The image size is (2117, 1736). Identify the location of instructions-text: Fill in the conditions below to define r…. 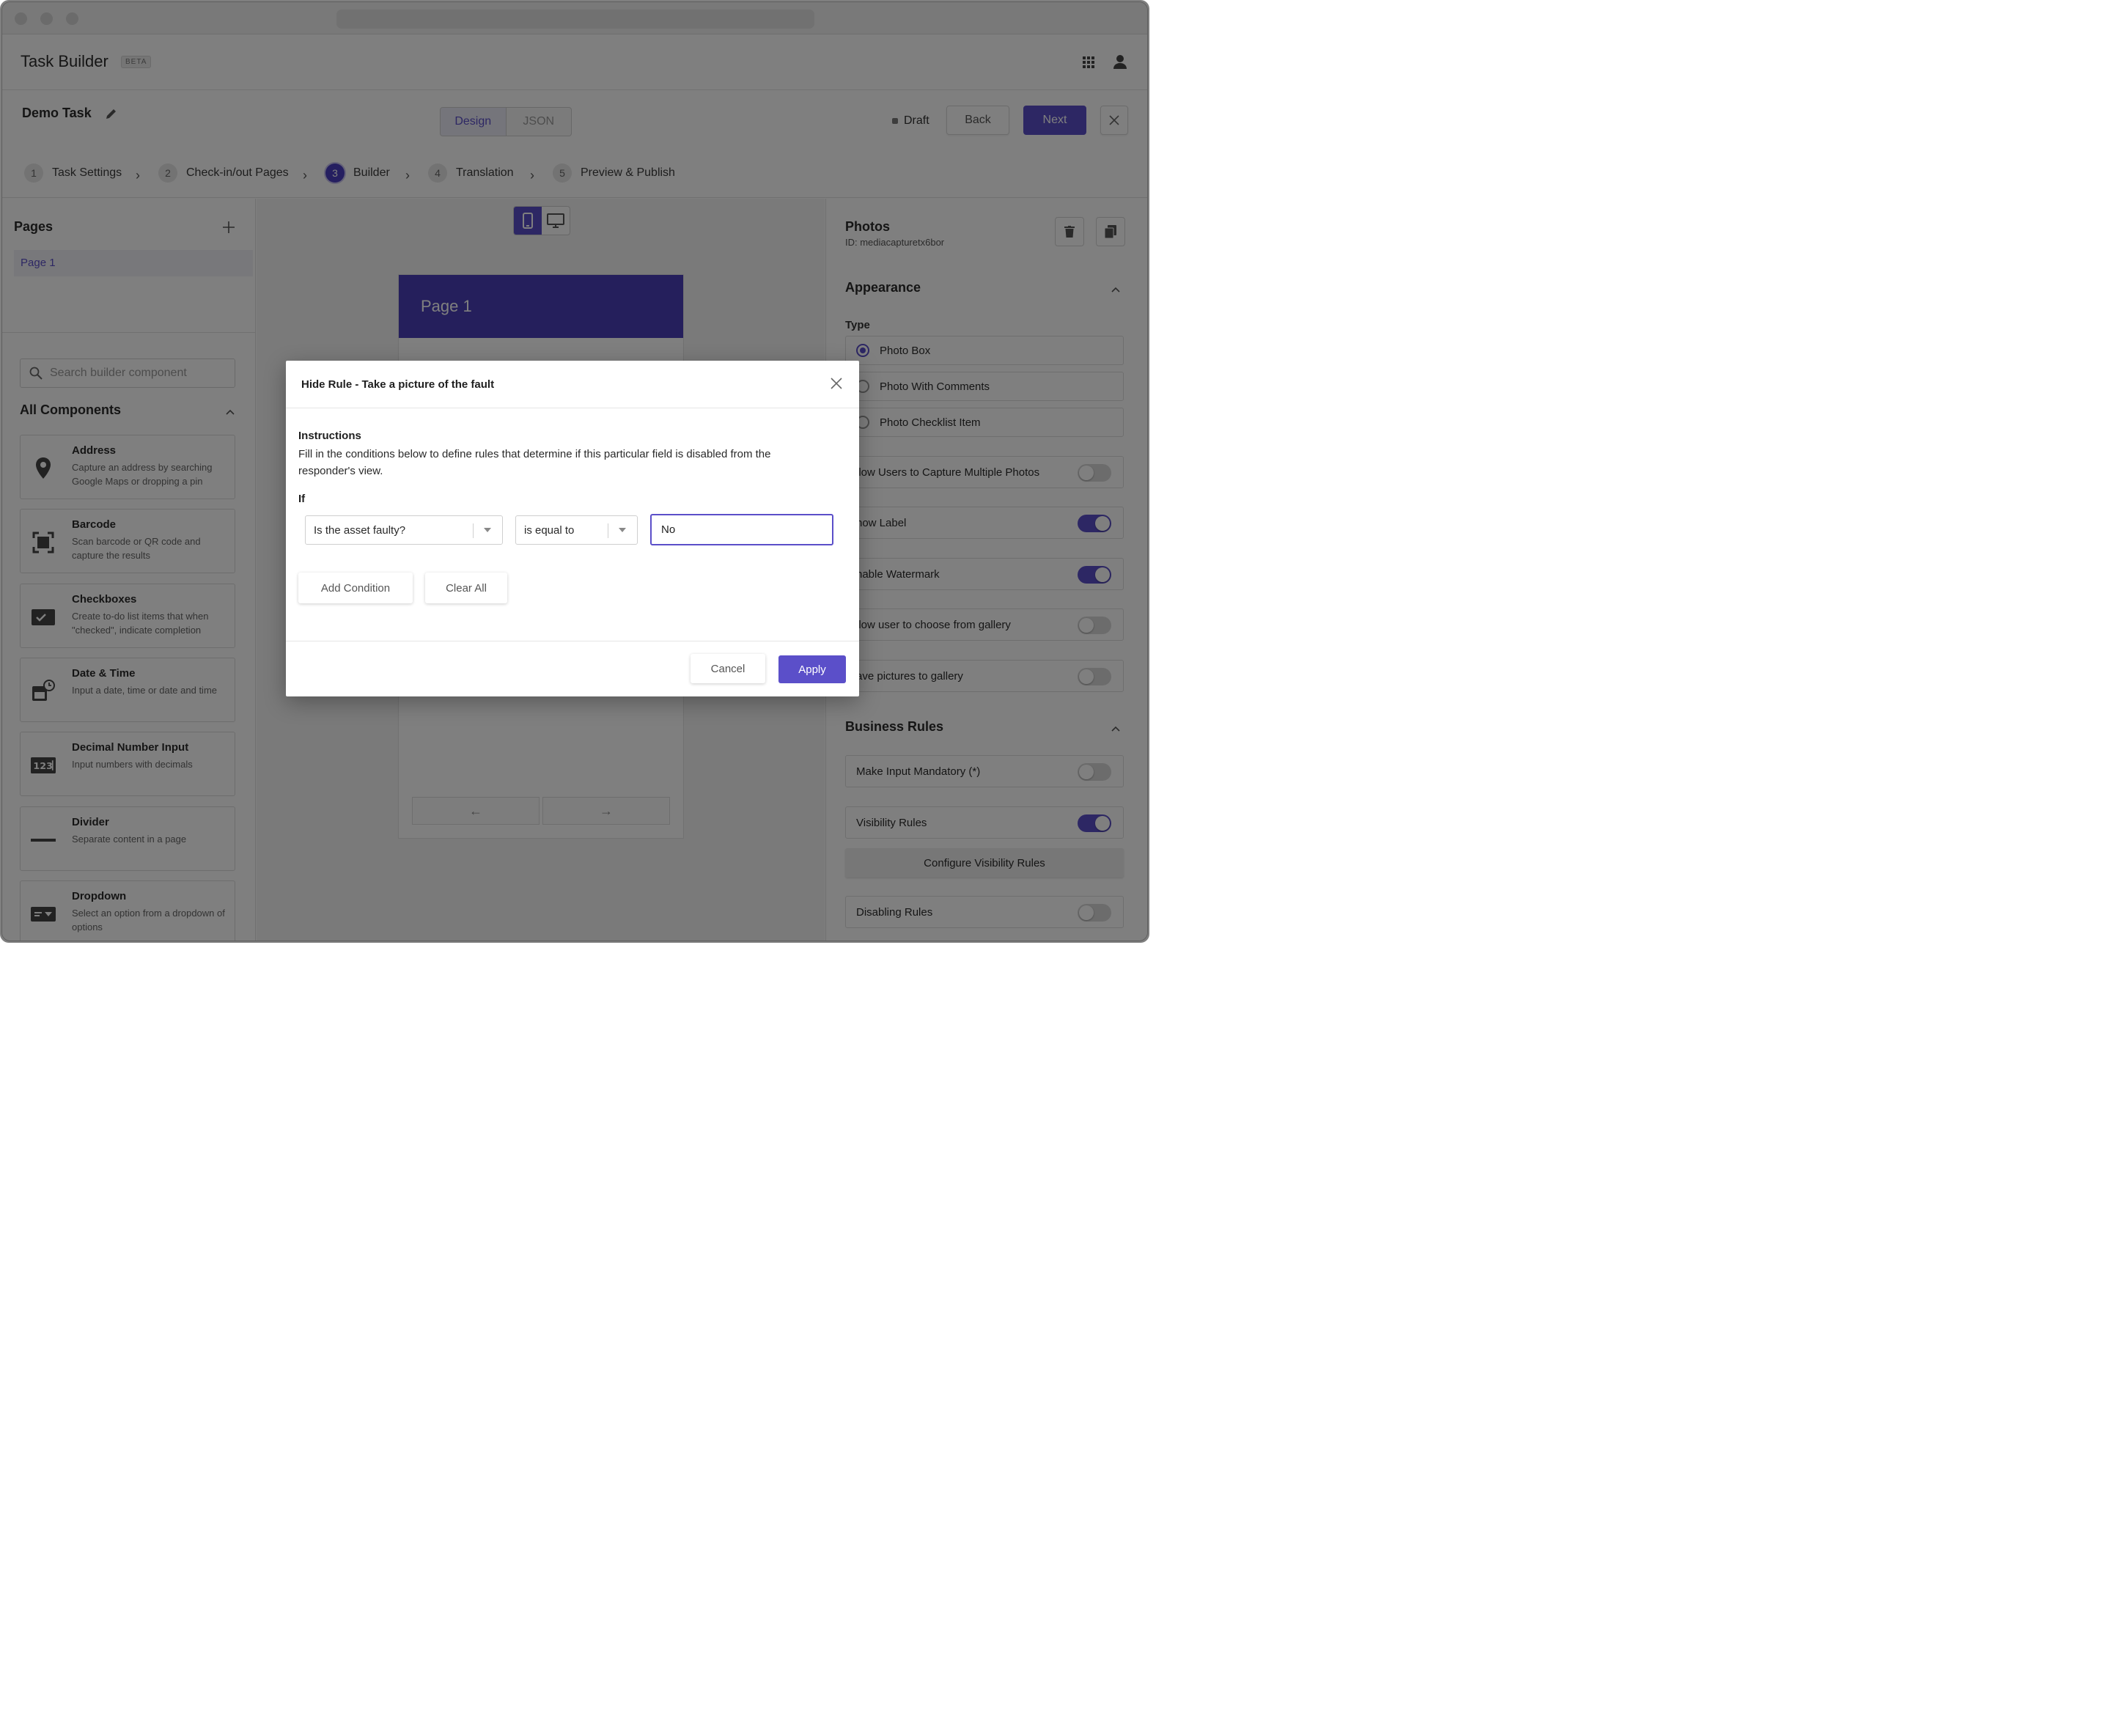
(534, 462).